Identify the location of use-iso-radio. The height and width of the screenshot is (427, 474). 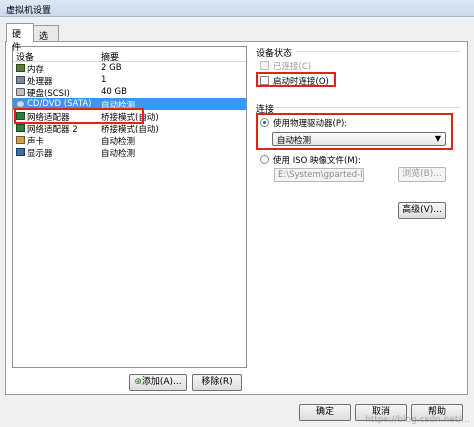
(264, 159).